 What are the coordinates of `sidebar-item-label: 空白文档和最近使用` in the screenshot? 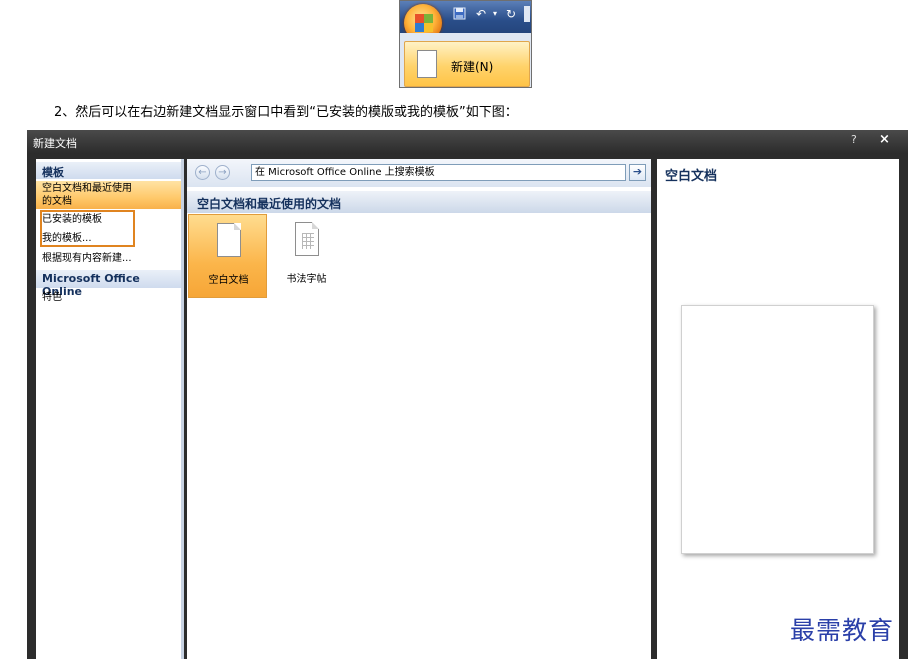 It's located at (87, 188).